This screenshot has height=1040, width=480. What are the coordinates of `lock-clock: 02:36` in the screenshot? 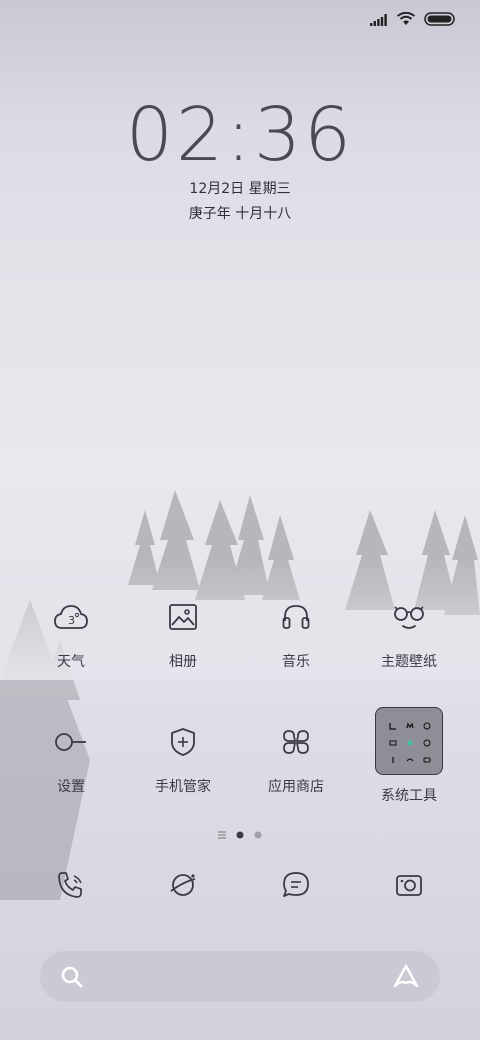 It's located at (240, 135).